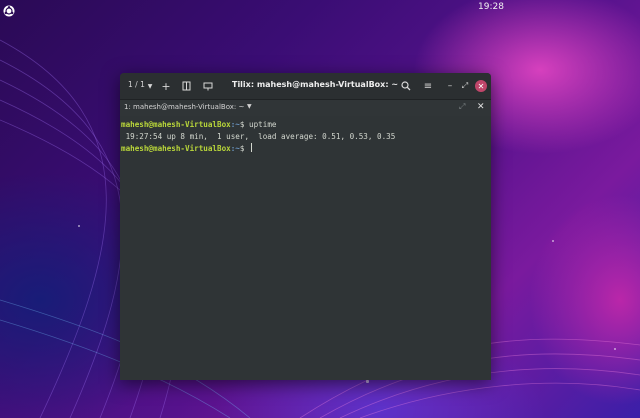  What do you see at coordinates (315, 84) in the screenshot?
I see `window-title: Tilix: mahesh@mahesh-VirtualBox: ~` at bounding box center [315, 84].